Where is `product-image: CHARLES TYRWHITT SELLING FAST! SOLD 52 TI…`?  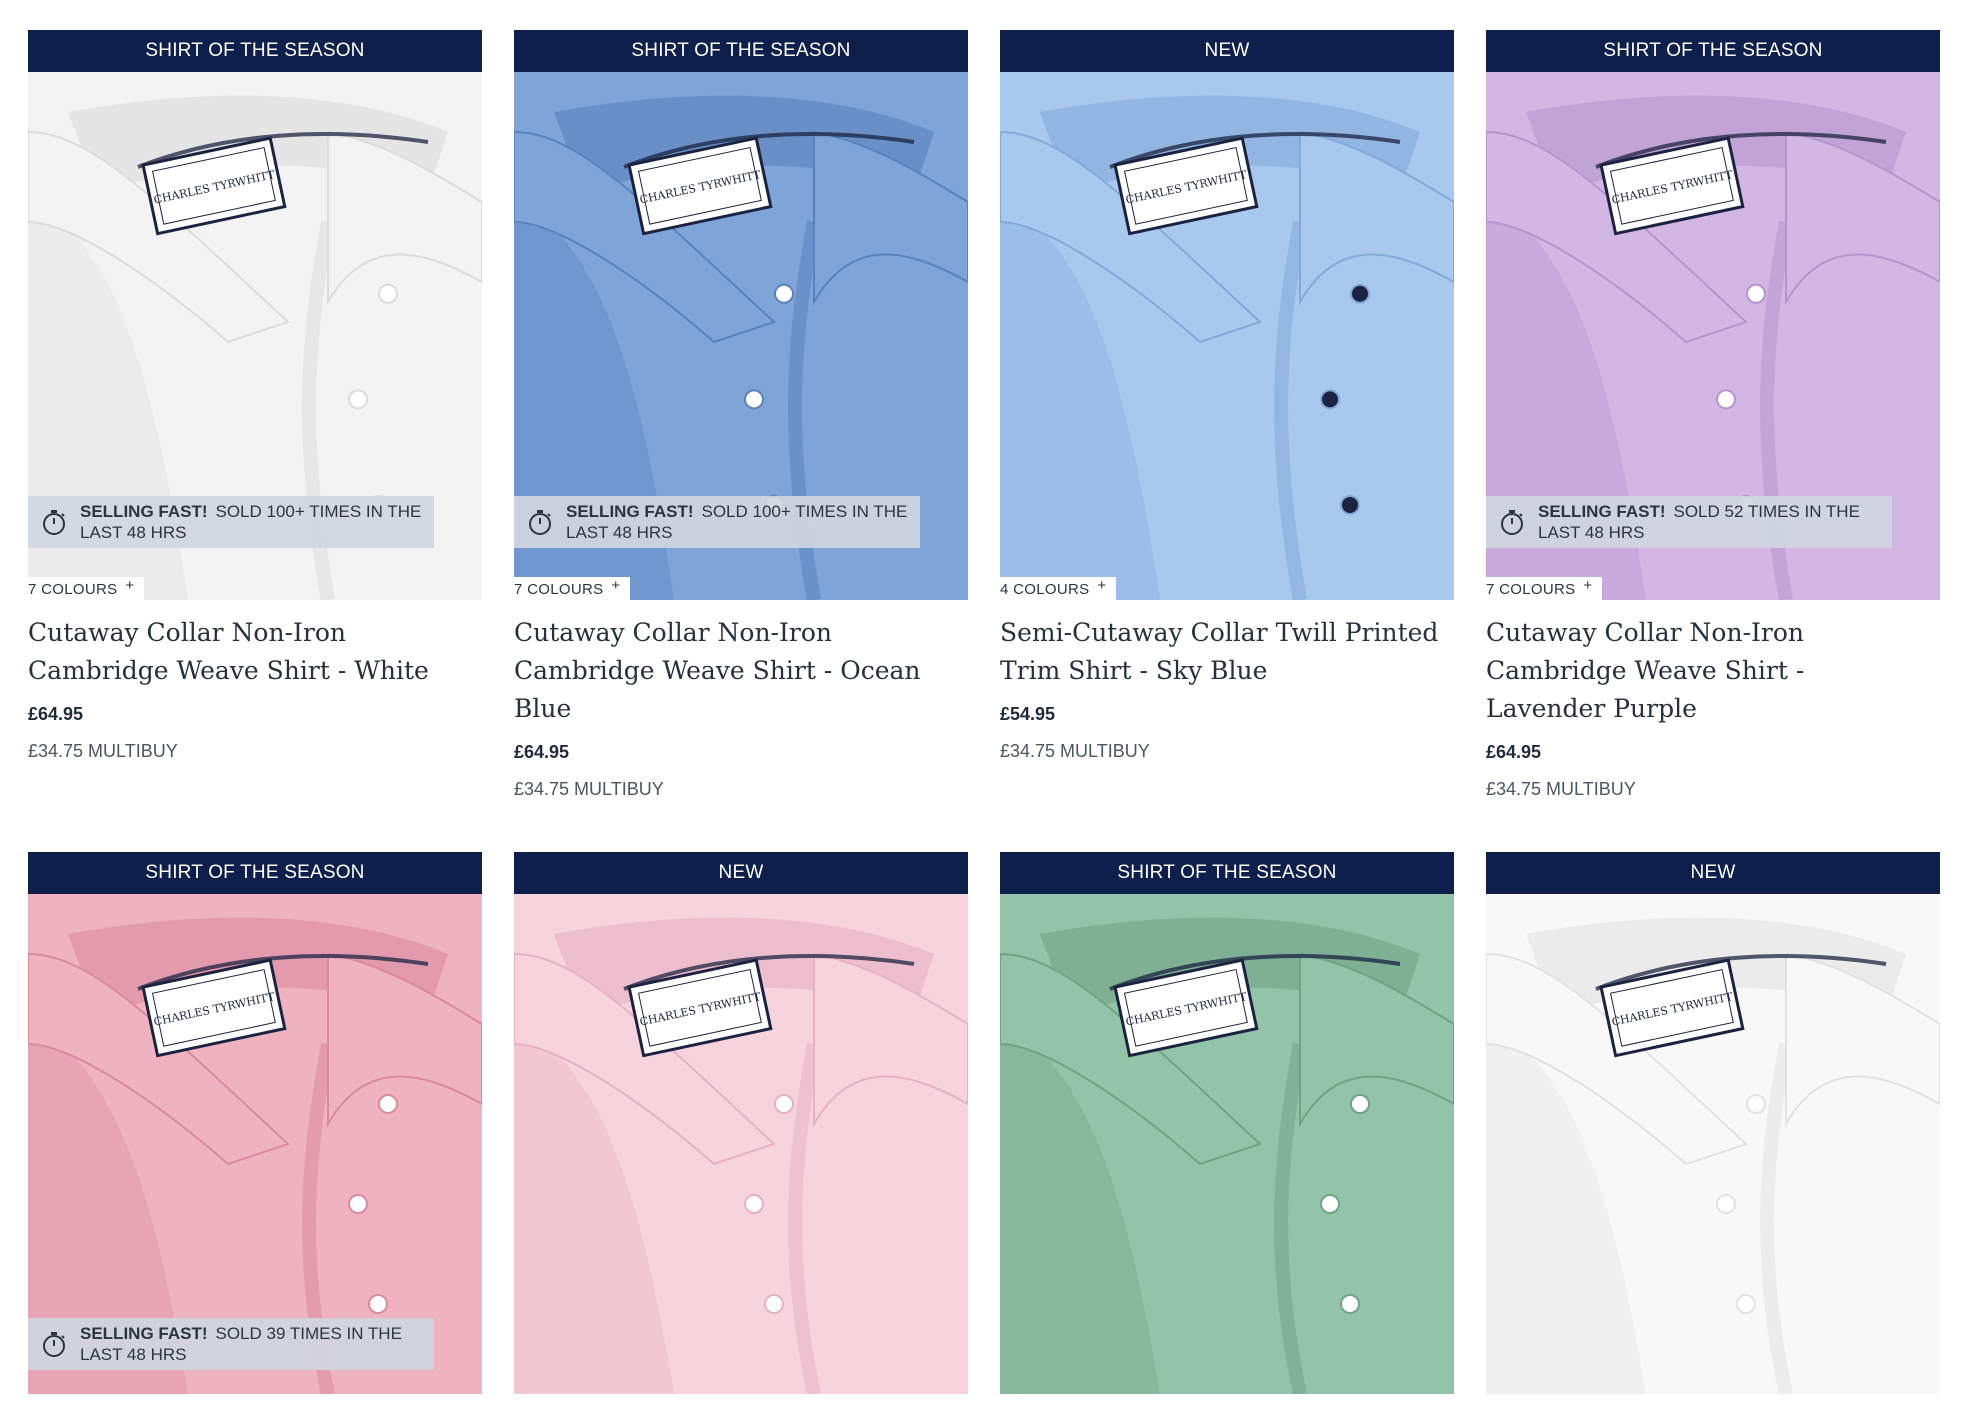 product-image: CHARLES TYRWHITT SELLING FAST! SOLD 52 TI… is located at coordinates (1713, 336).